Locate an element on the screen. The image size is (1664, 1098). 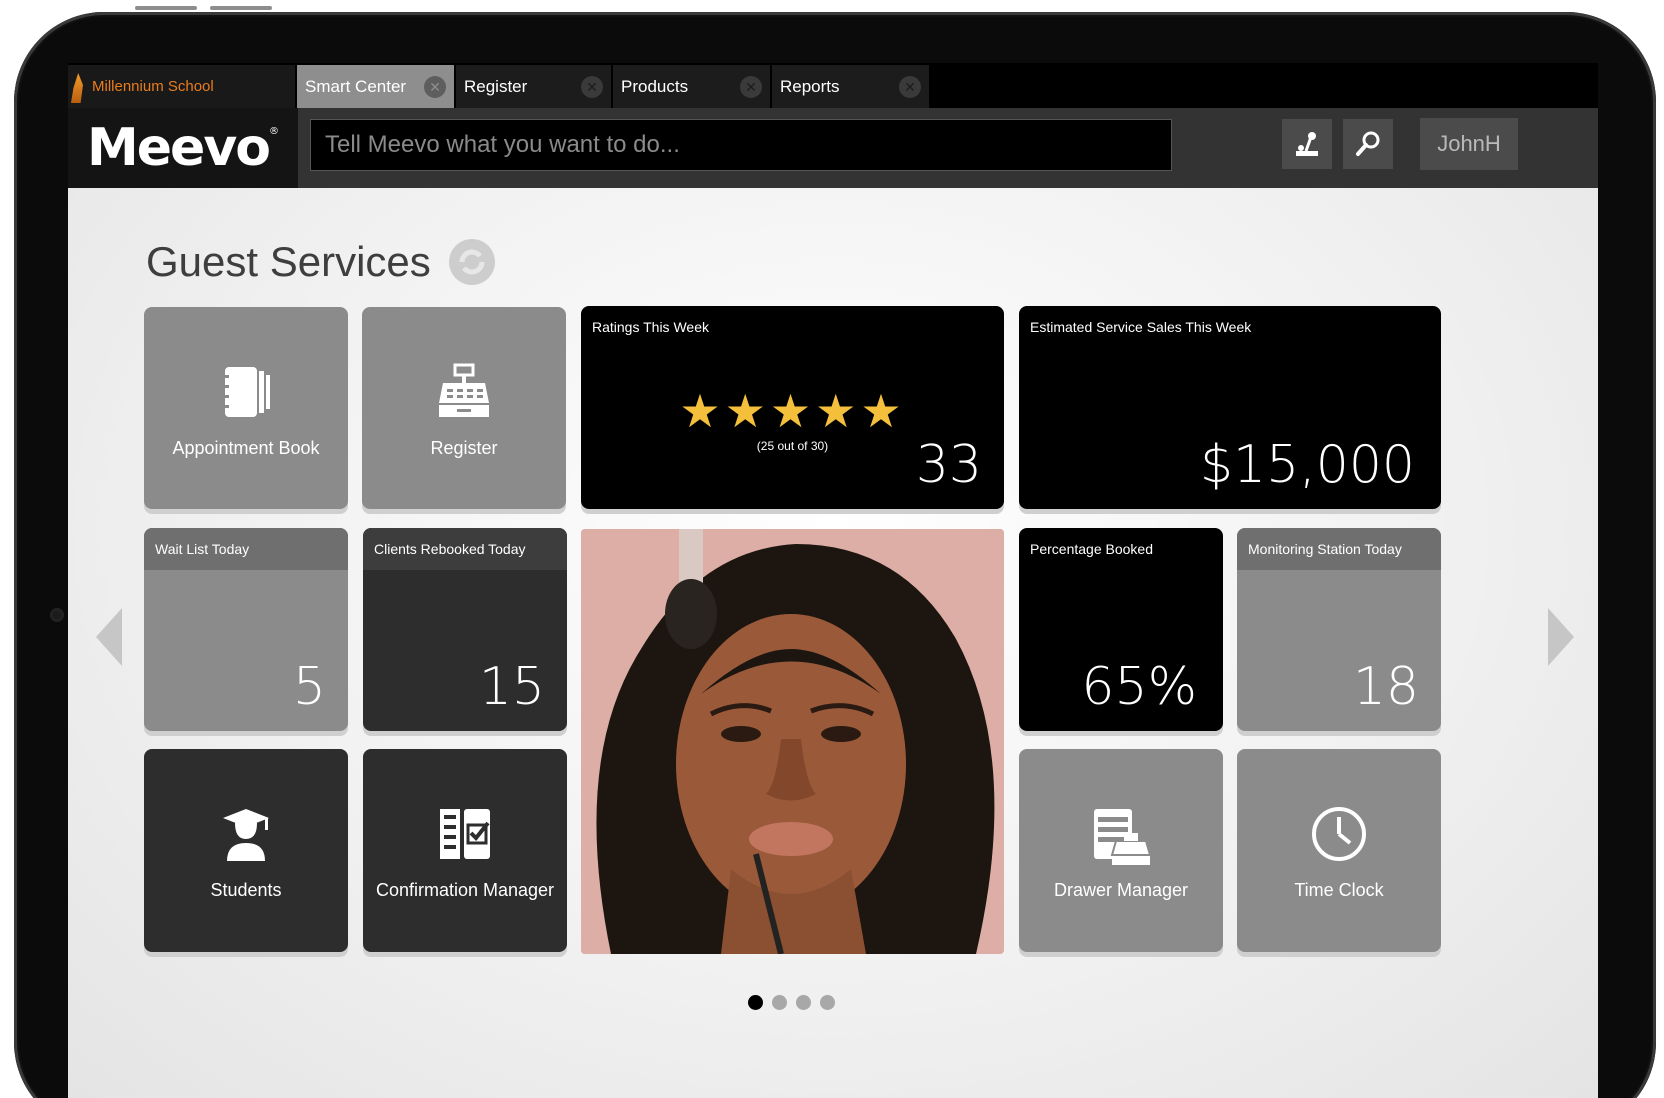
tab-register: Register ✕ is located at coordinates (533, 86).